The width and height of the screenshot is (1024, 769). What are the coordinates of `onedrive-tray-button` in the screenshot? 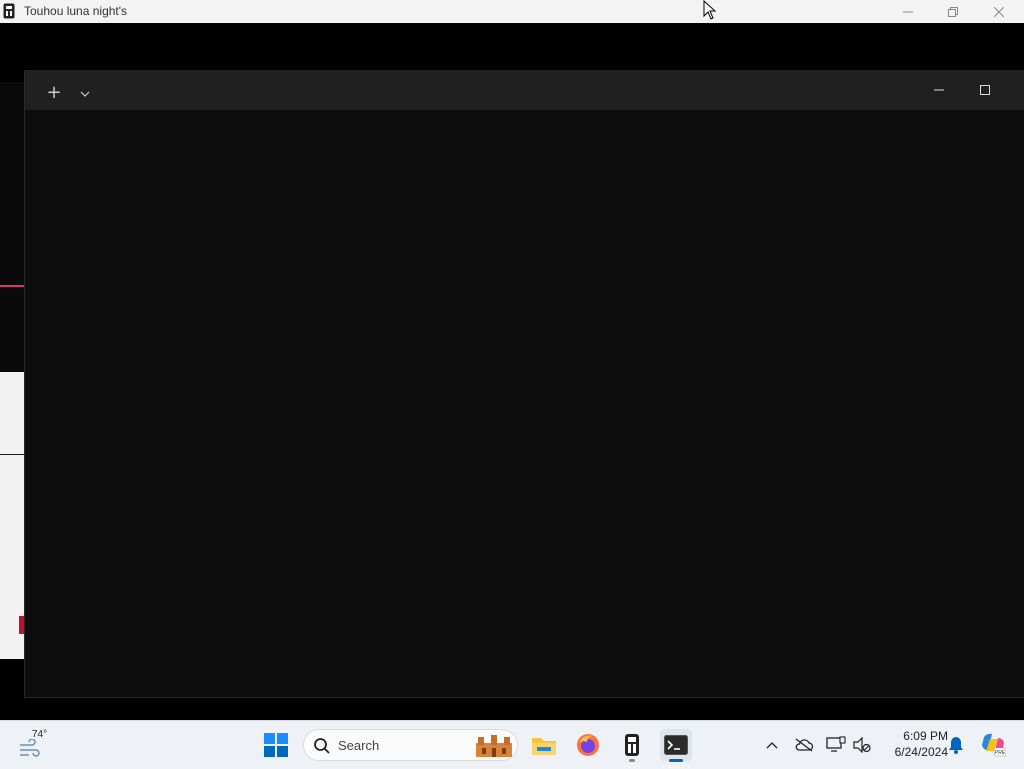 It's located at (804, 745).